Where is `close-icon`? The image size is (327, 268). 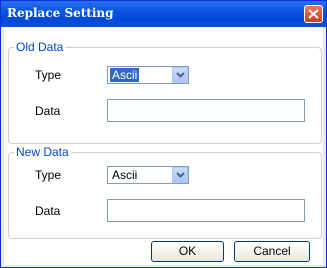 close-icon is located at coordinates (313, 14).